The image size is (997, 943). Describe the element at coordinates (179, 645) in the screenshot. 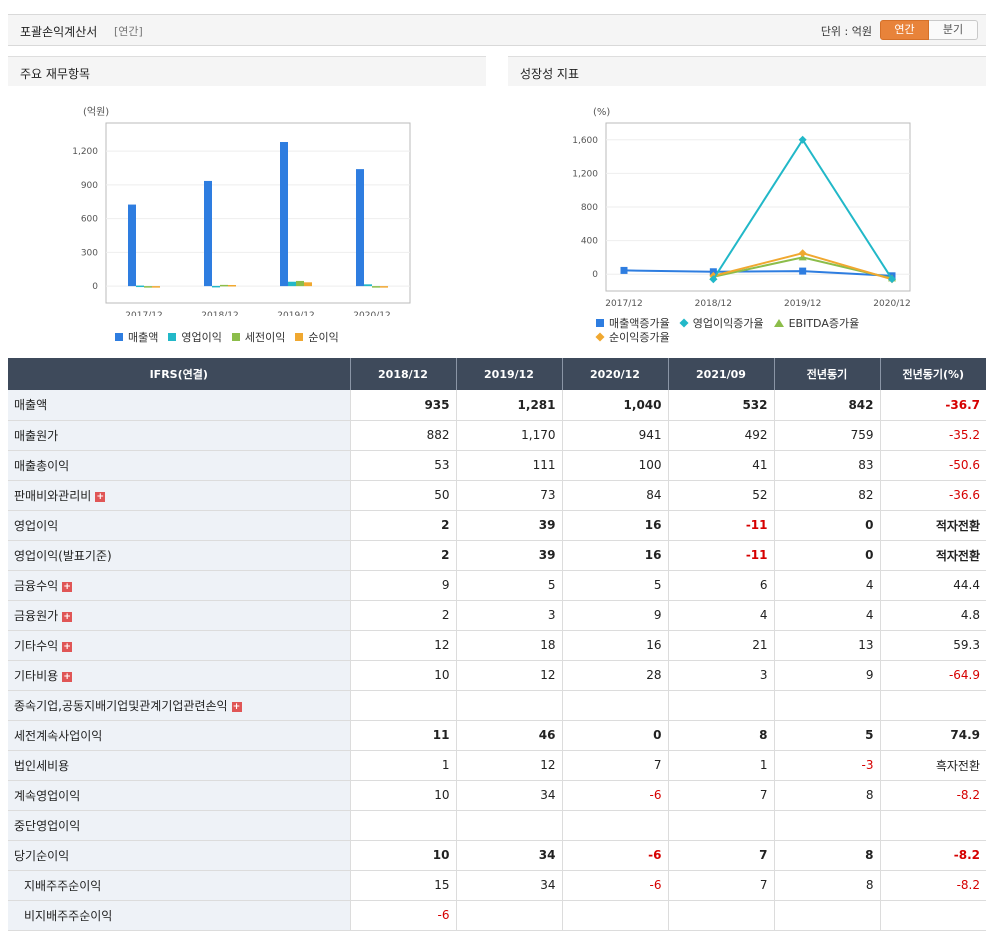

I see `row-label: 기타수익 +` at that location.